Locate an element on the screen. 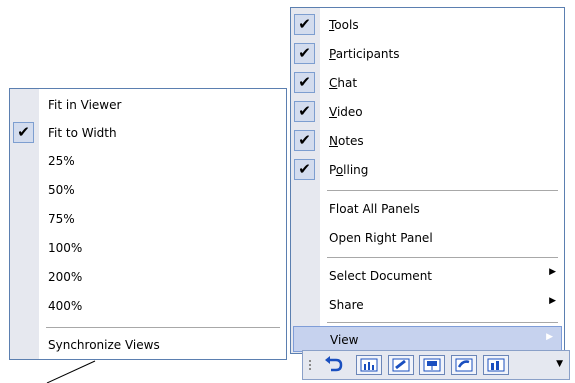 This screenshot has height=383, width=575. whiteboard-icon is located at coordinates (401, 365).